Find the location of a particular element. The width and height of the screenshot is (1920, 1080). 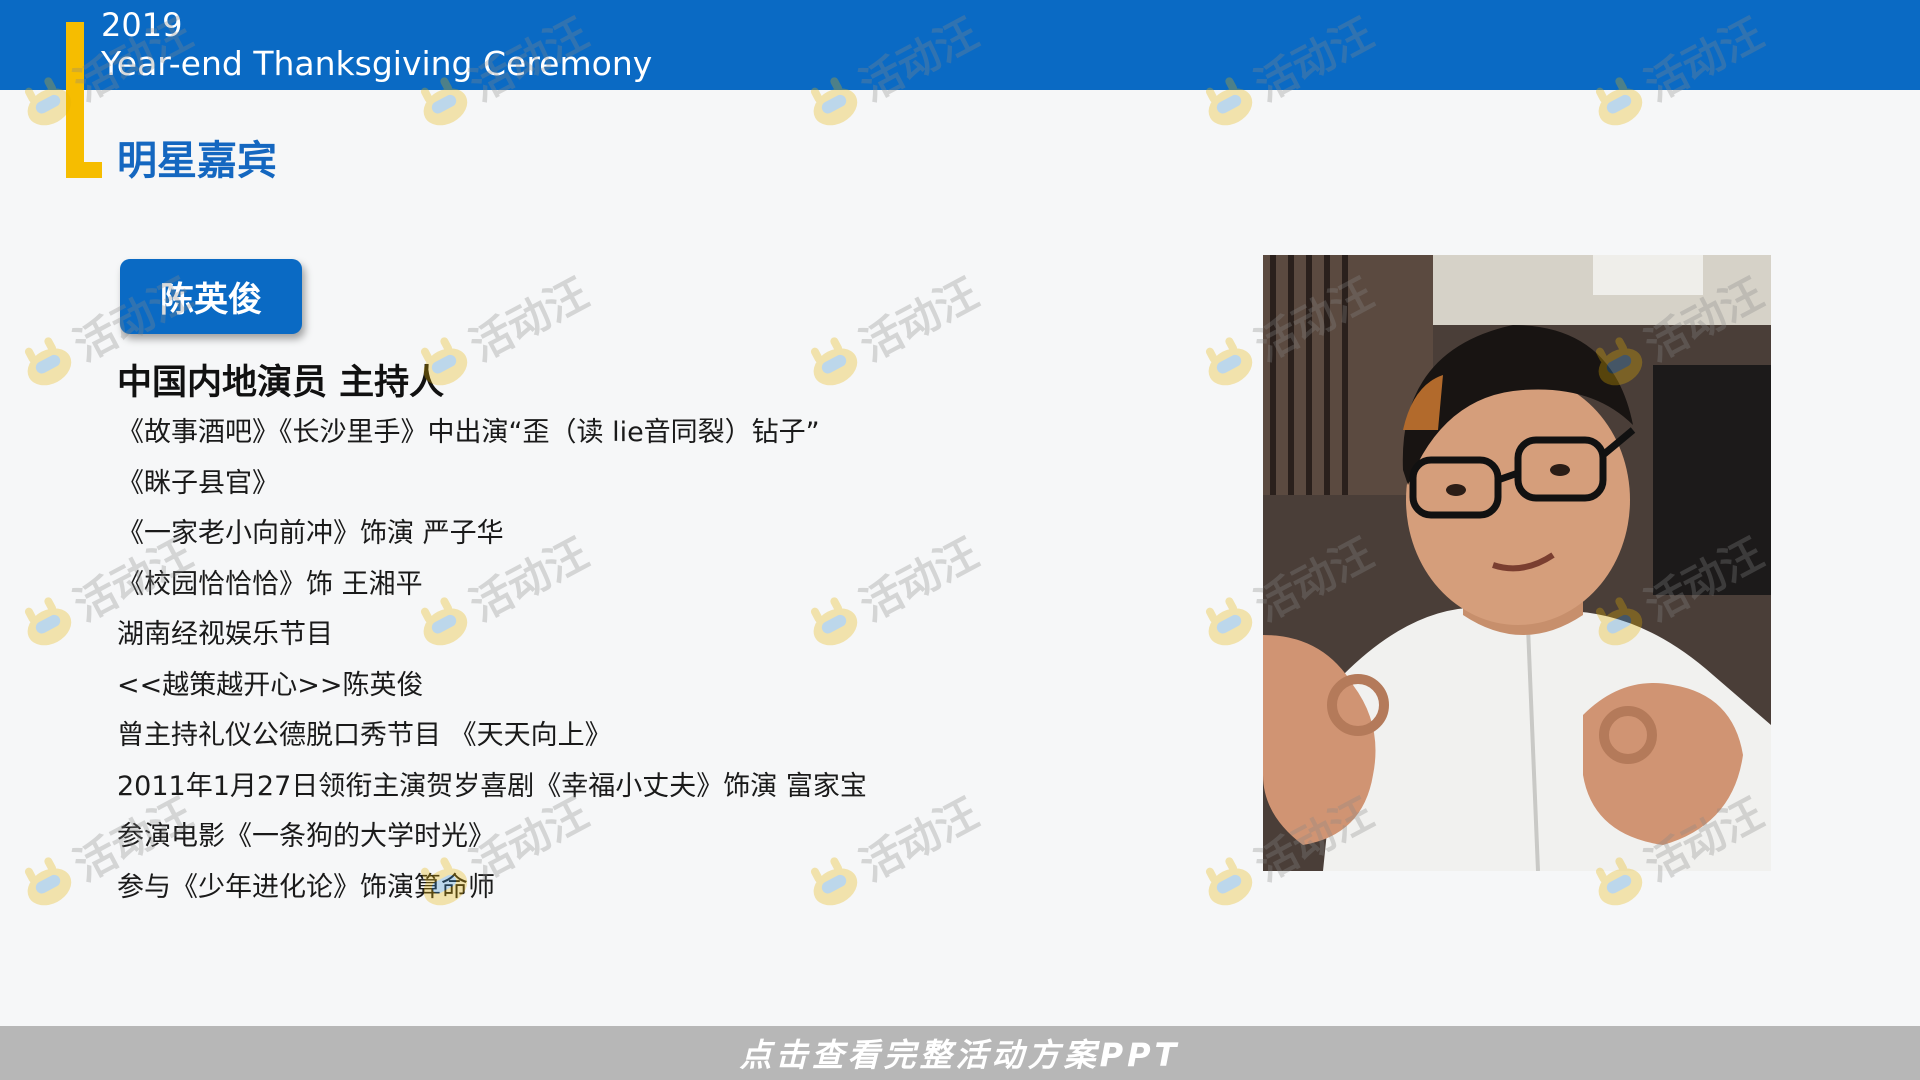

bio-line: 曾主持礼仪公德脱口秀节目 《天天向上》 is located at coordinates (364, 735).